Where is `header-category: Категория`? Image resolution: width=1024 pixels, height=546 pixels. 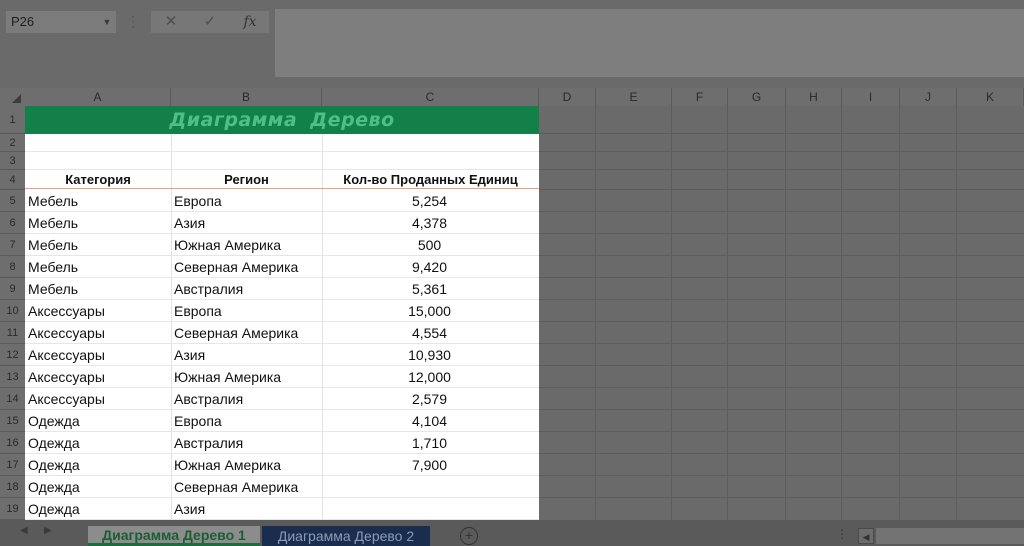
header-category: Категория is located at coordinates (98, 179).